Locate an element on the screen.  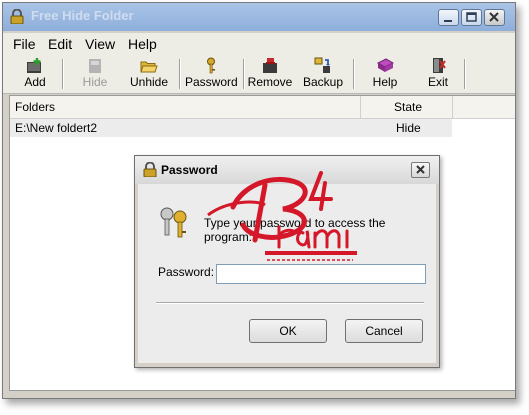
list-header: Folders State is located at coordinates (262, 107).